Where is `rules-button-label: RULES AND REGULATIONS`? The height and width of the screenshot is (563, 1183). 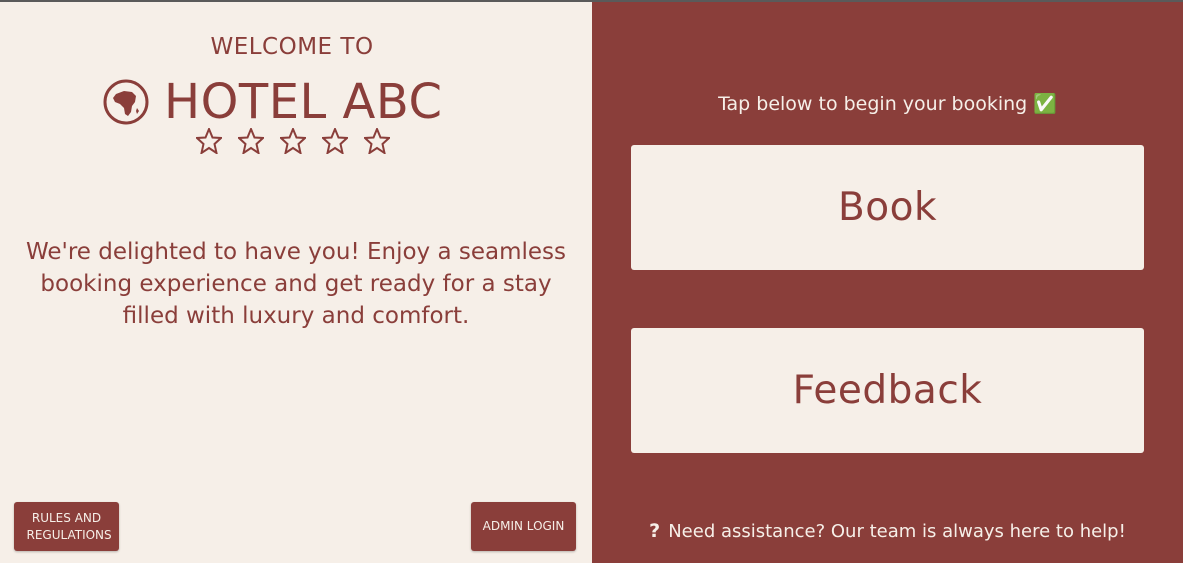 rules-button-label: RULES AND REGULATIONS is located at coordinates (69, 526).